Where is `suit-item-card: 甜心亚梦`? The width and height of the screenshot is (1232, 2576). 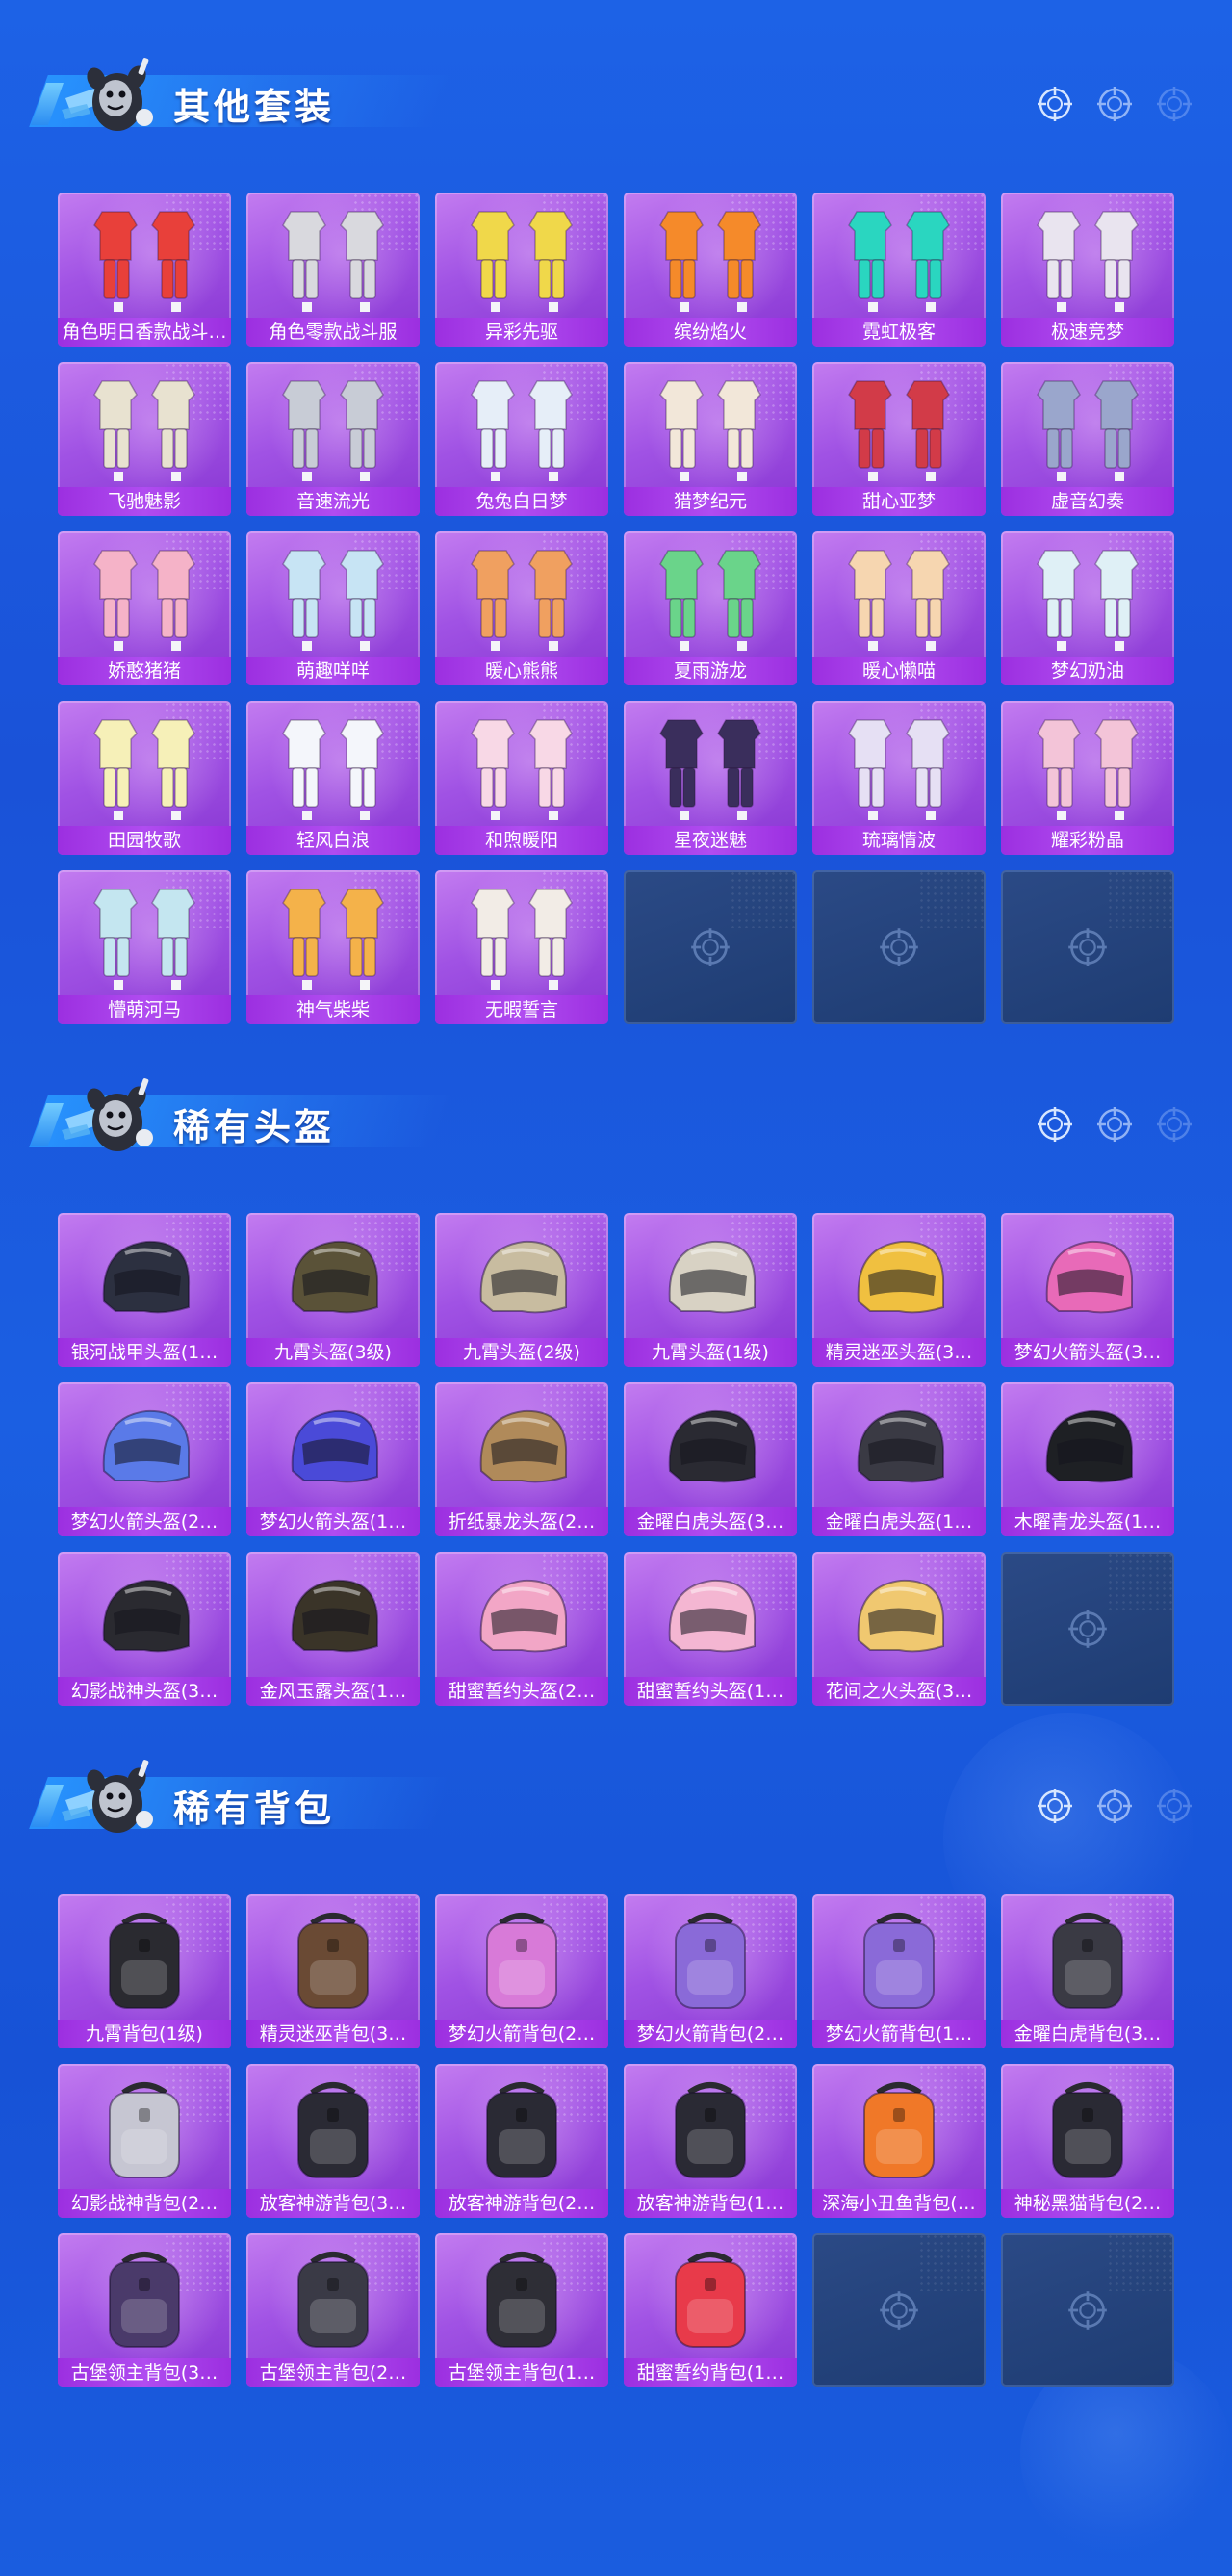
suit-item-card: 甜心亚梦 is located at coordinates (899, 439).